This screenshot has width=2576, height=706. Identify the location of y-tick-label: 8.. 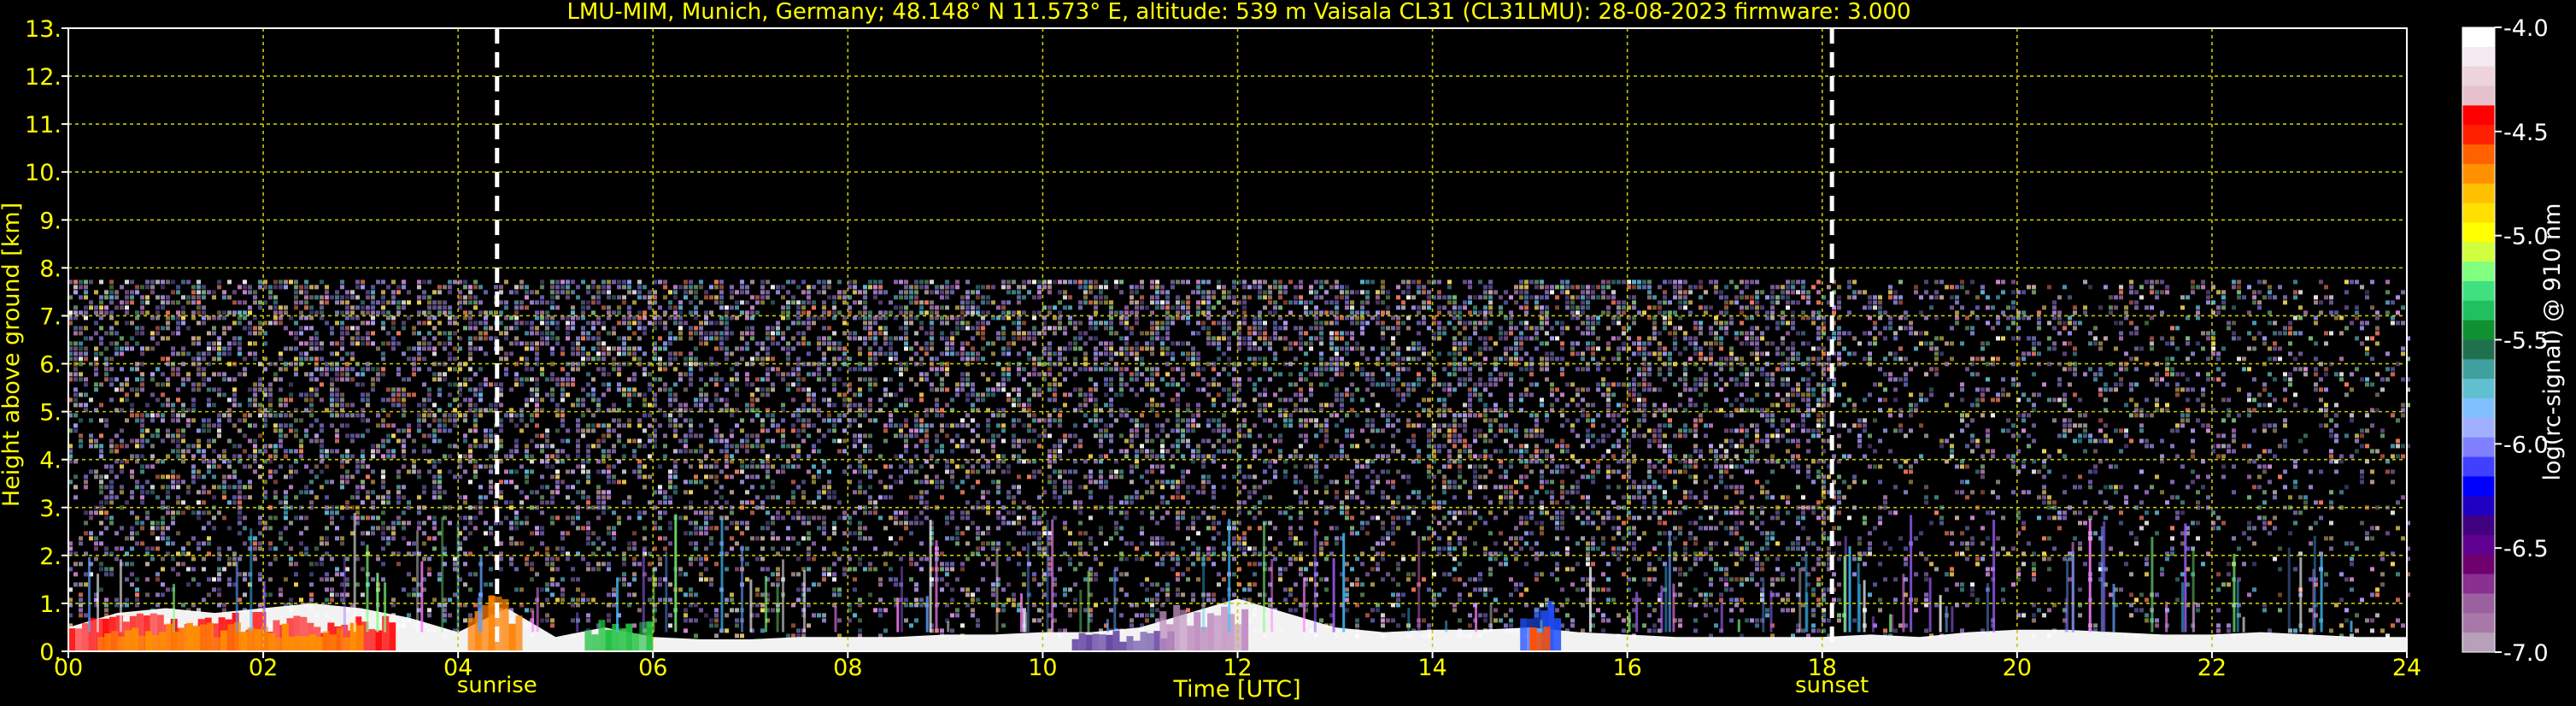
(50, 269).